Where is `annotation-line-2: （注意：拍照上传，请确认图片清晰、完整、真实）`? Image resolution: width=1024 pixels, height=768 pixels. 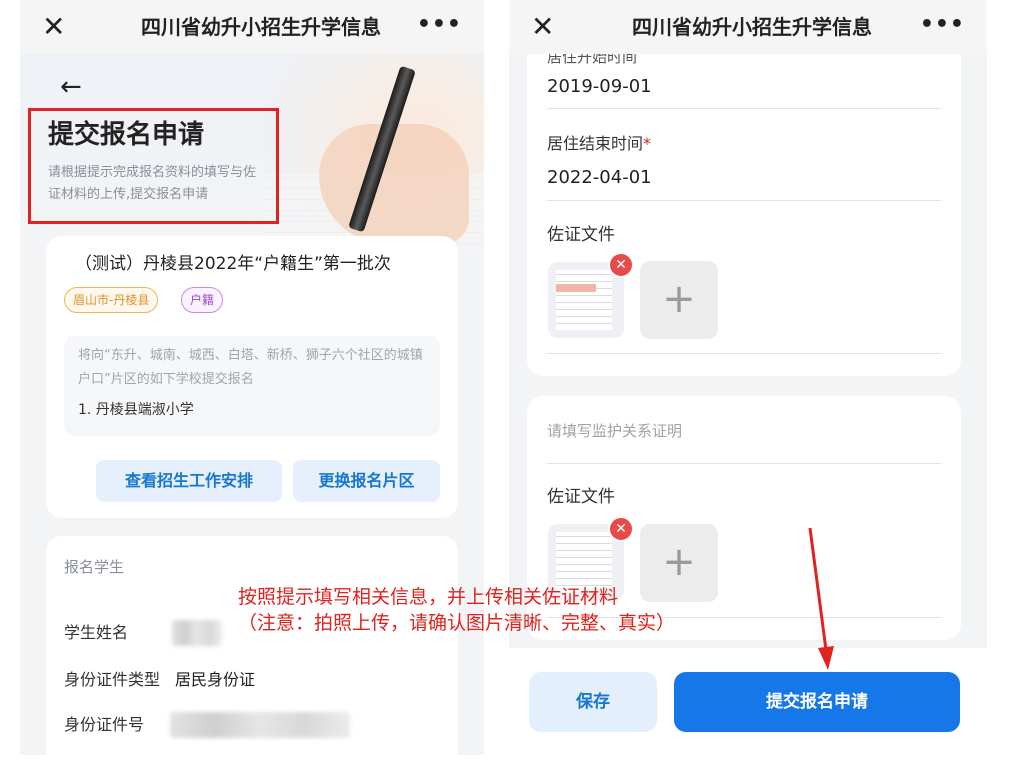
annotation-line-2: （注意：拍照上传，请确认图片清晰、完整、真实） is located at coordinates (457, 623).